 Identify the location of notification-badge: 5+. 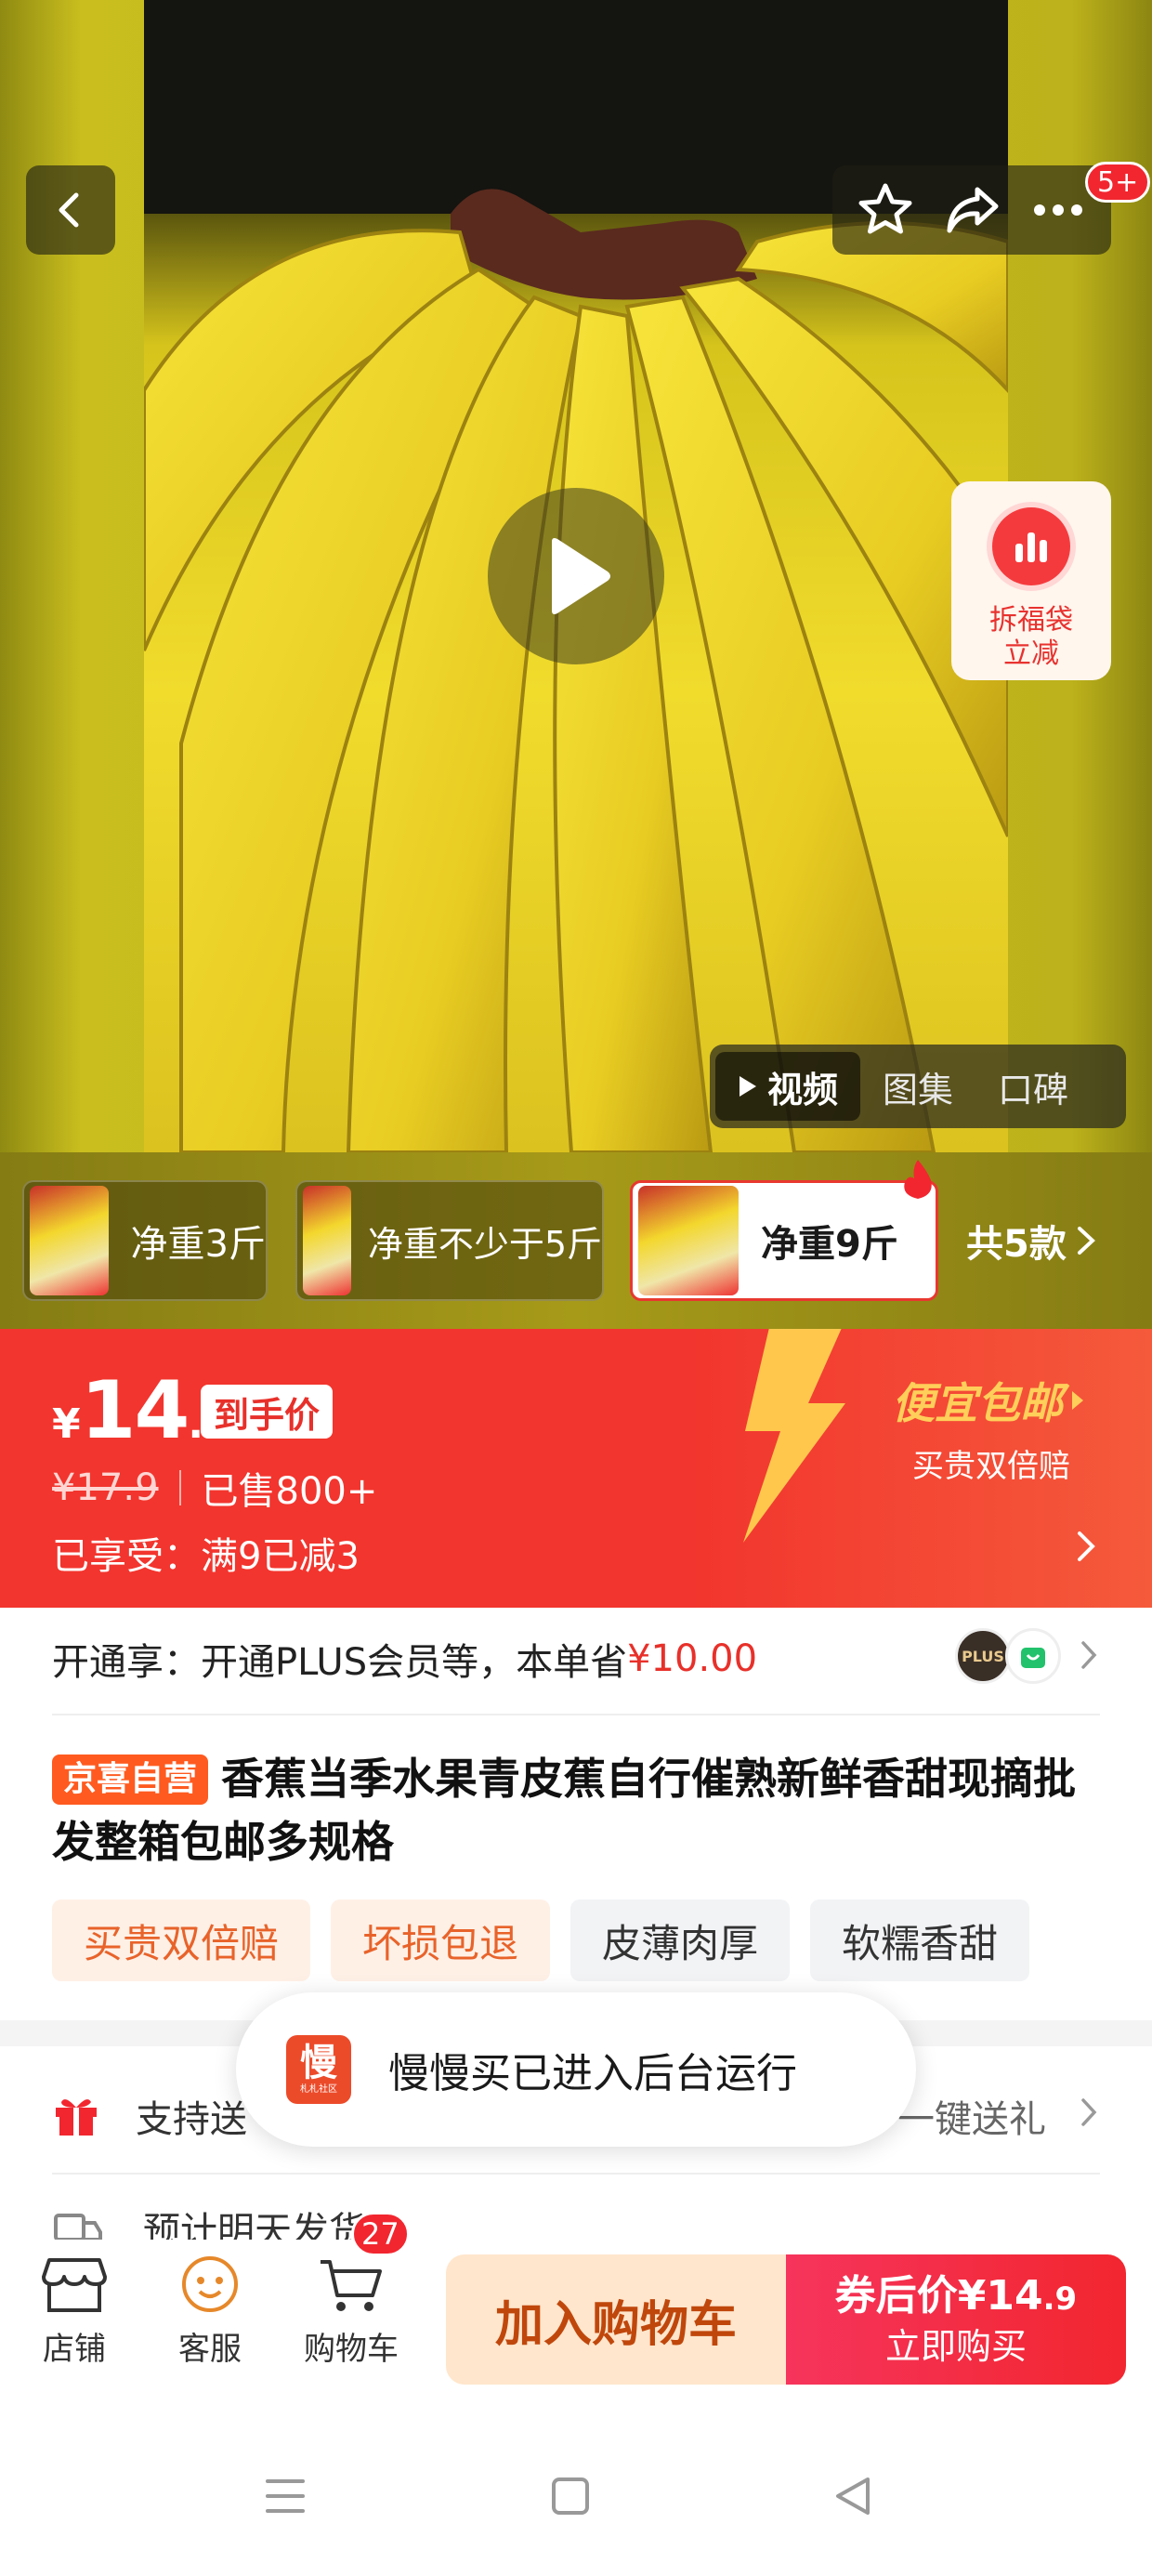
(1118, 182).